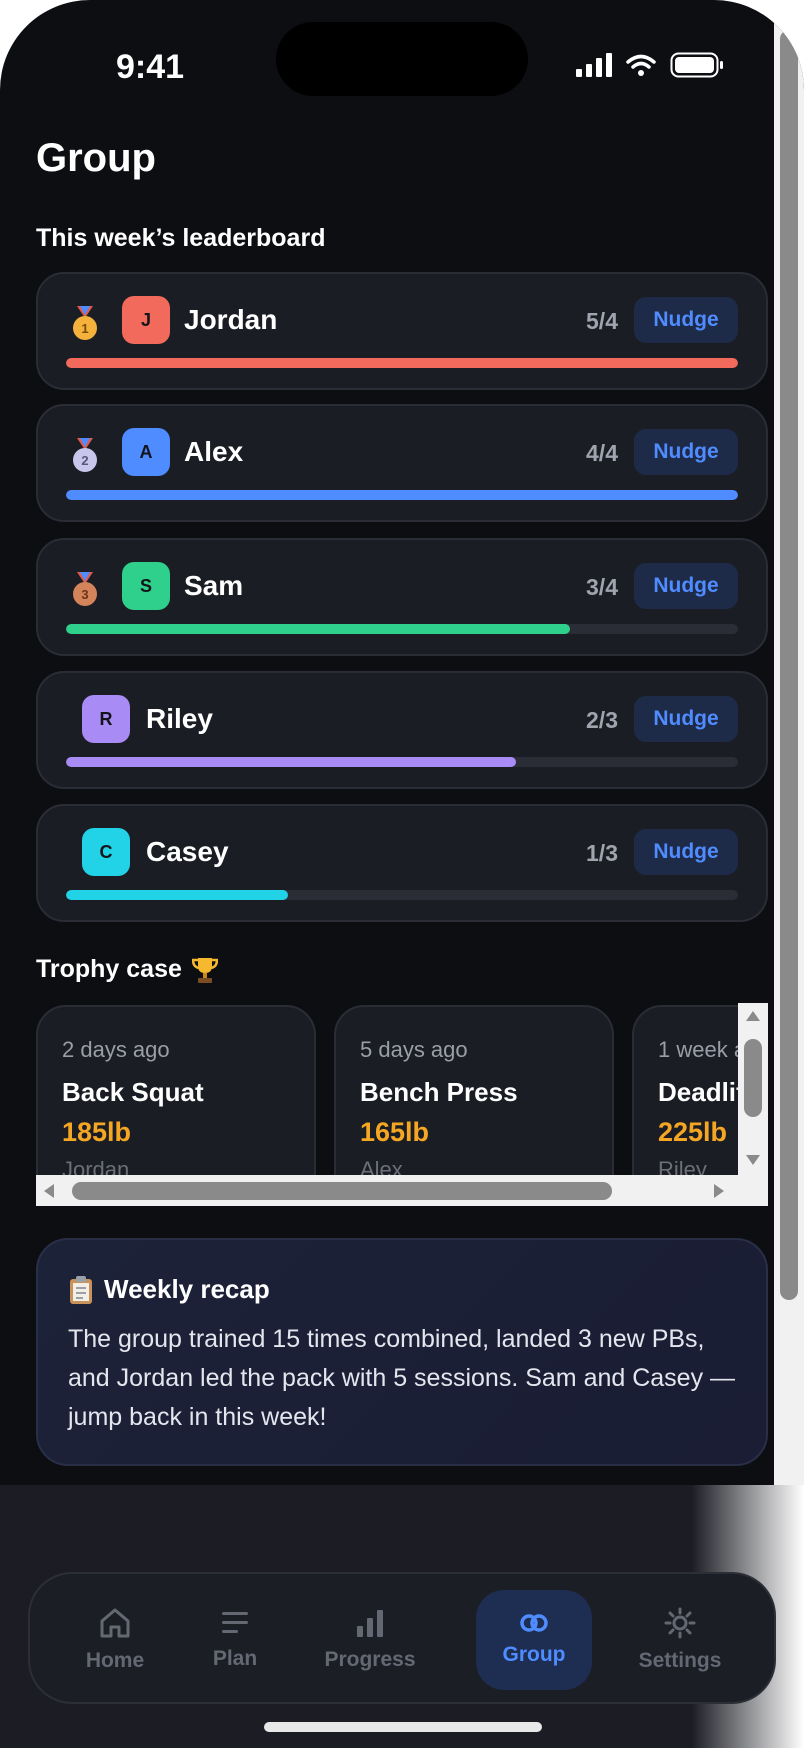 This screenshot has height=1748, width=804. I want to click on status-bar: 9:41, so click(387, 60).